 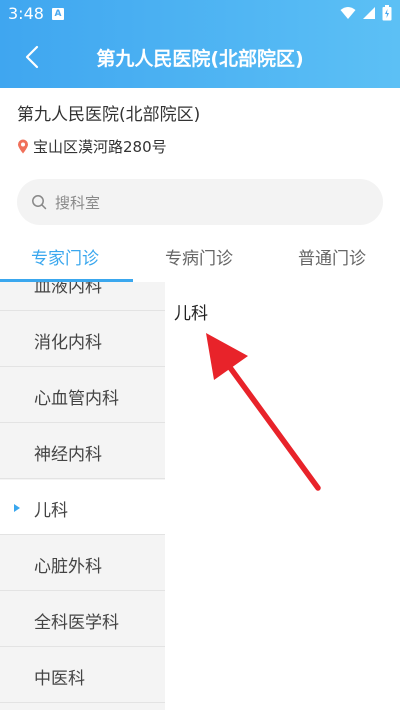 What do you see at coordinates (17, 508) in the screenshot?
I see `selected-indicator-icon` at bounding box center [17, 508].